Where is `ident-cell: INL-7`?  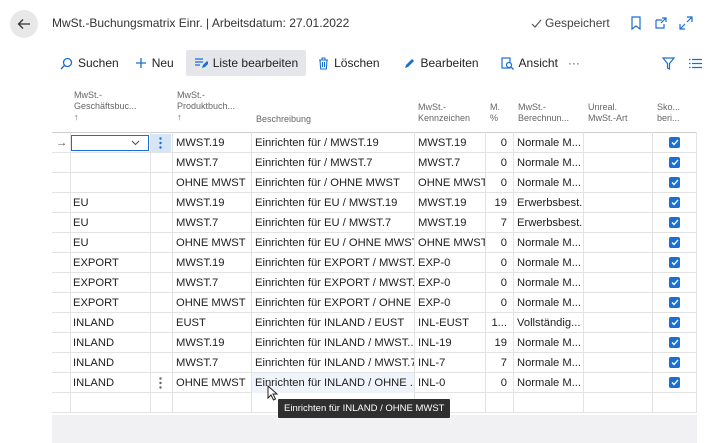 ident-cell: INL-7 is located at coordinates (450, 363).